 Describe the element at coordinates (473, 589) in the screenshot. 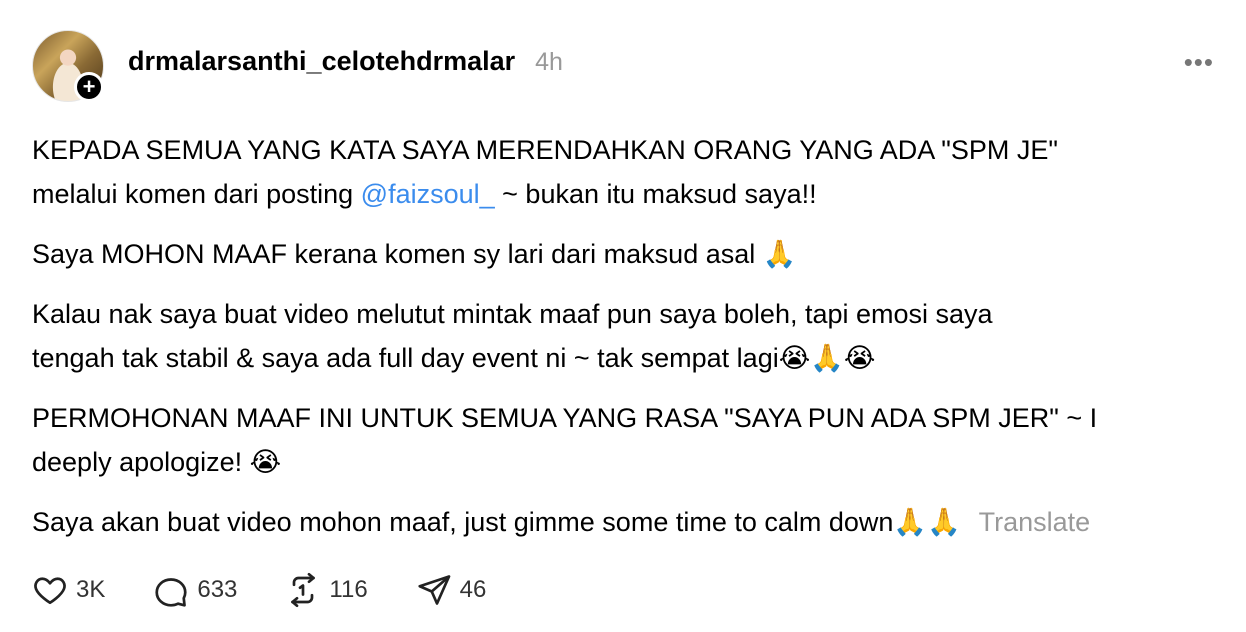

I see `share-count: 46` at that location.